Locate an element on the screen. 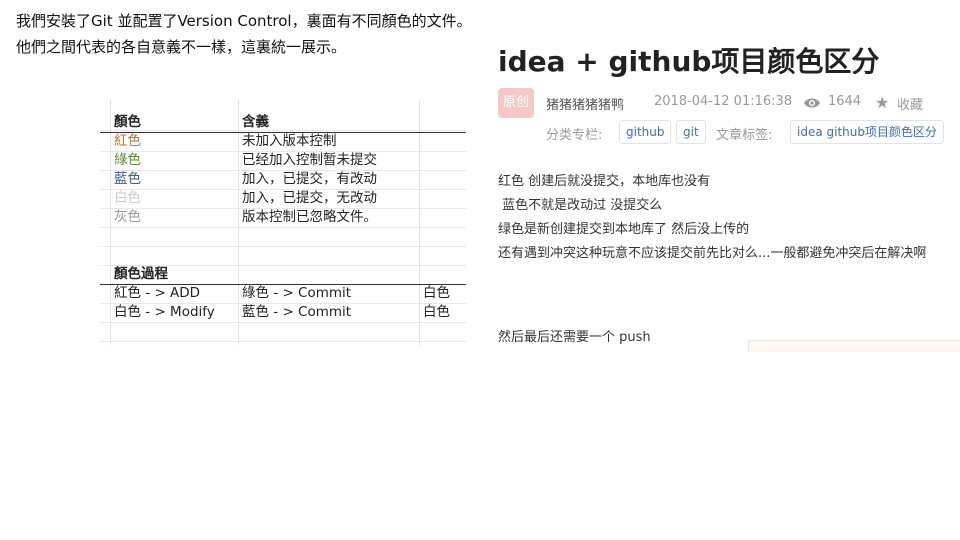 The image size is (960, 540). content-paragraph: 还有遇到冲突这种玩意不应该提交前先比对么...一般都避免冲突后在解决啊 is located at coordinates (712, 253).